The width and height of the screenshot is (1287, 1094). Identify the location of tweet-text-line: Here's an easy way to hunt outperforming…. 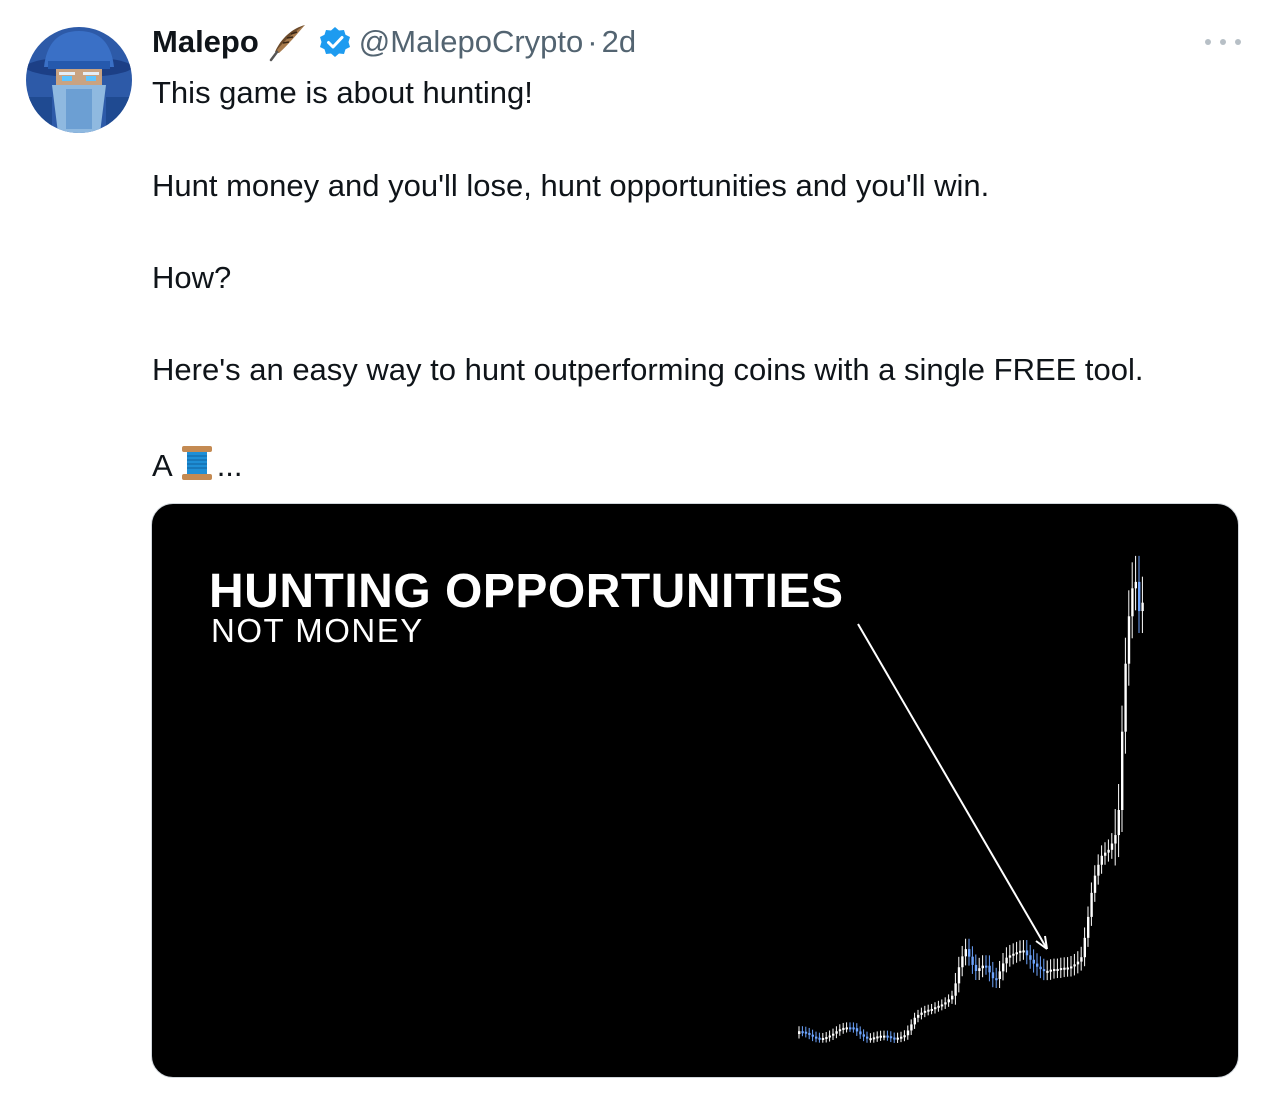
(648, 369).